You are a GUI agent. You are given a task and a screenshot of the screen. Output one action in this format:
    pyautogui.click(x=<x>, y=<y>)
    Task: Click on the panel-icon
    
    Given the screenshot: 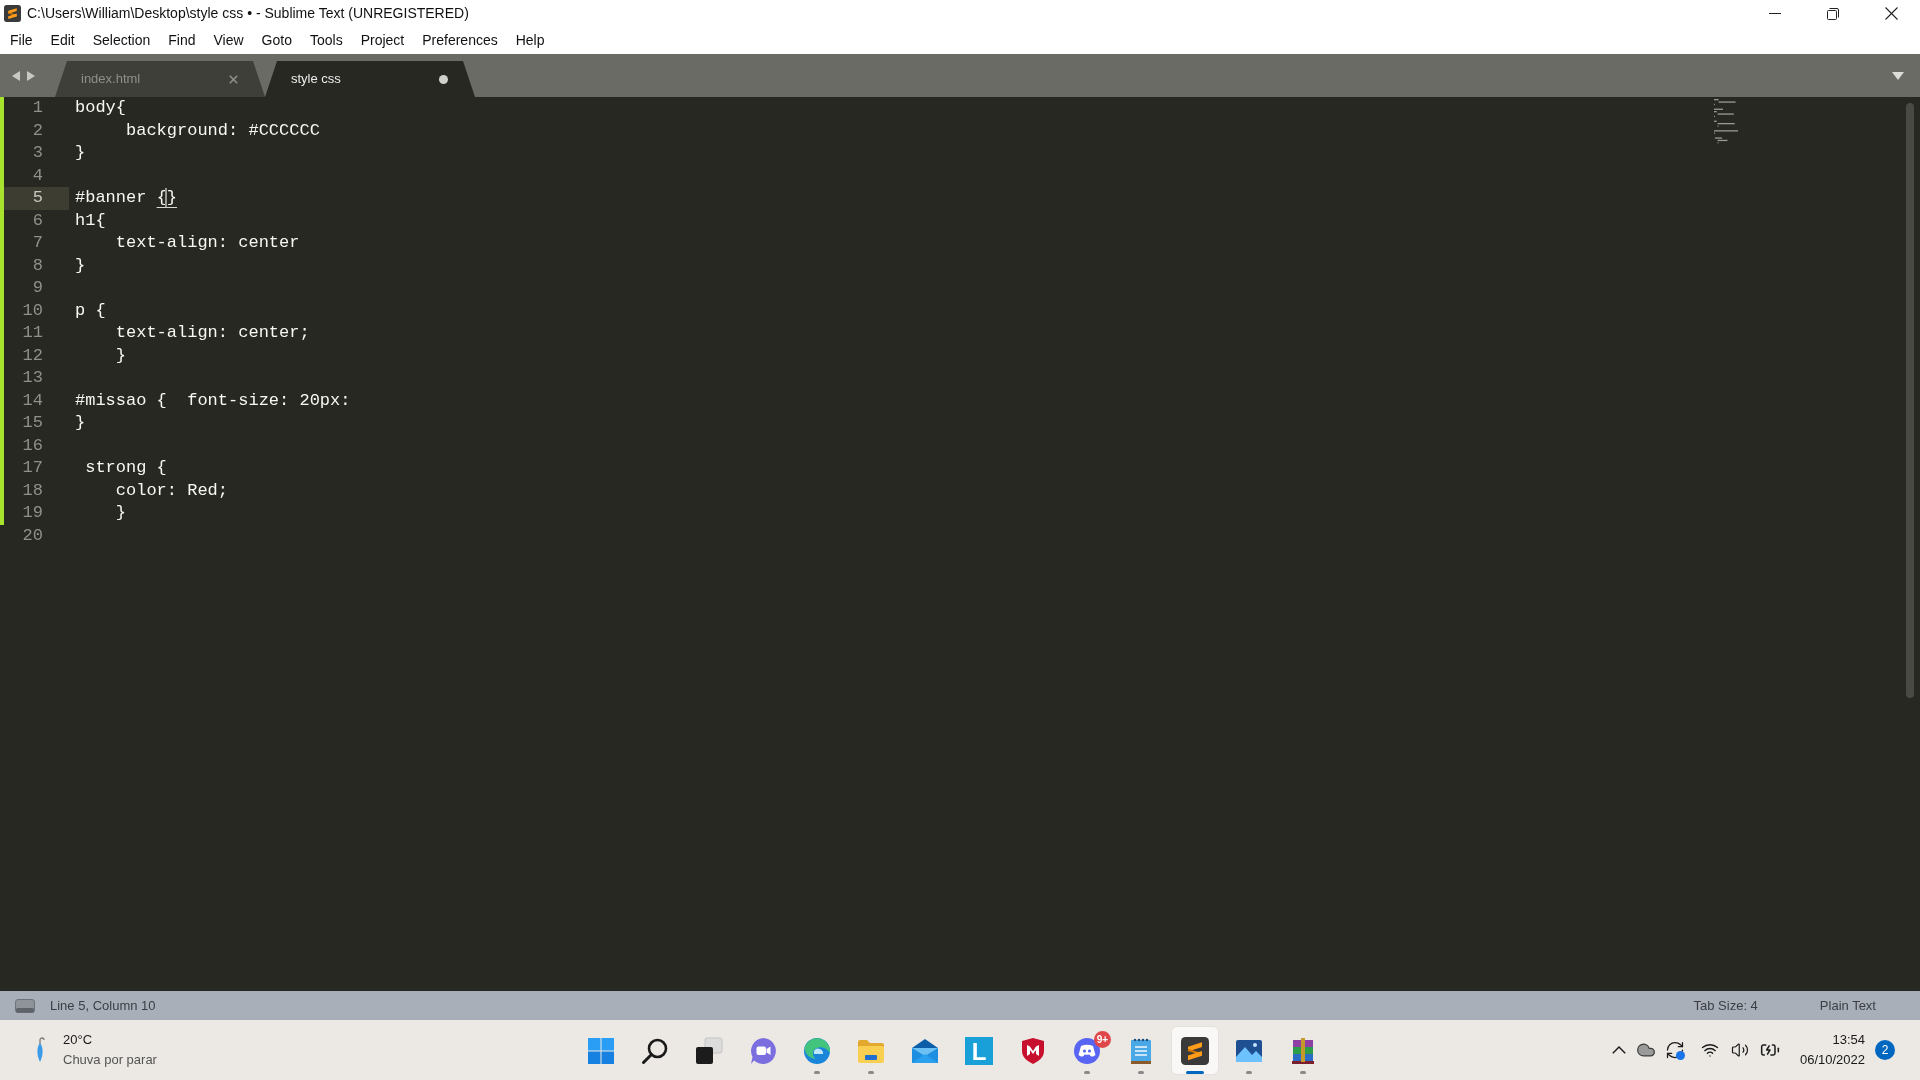 What is the action you would take?
    pyautogui.click(x=25, y=1005)
    